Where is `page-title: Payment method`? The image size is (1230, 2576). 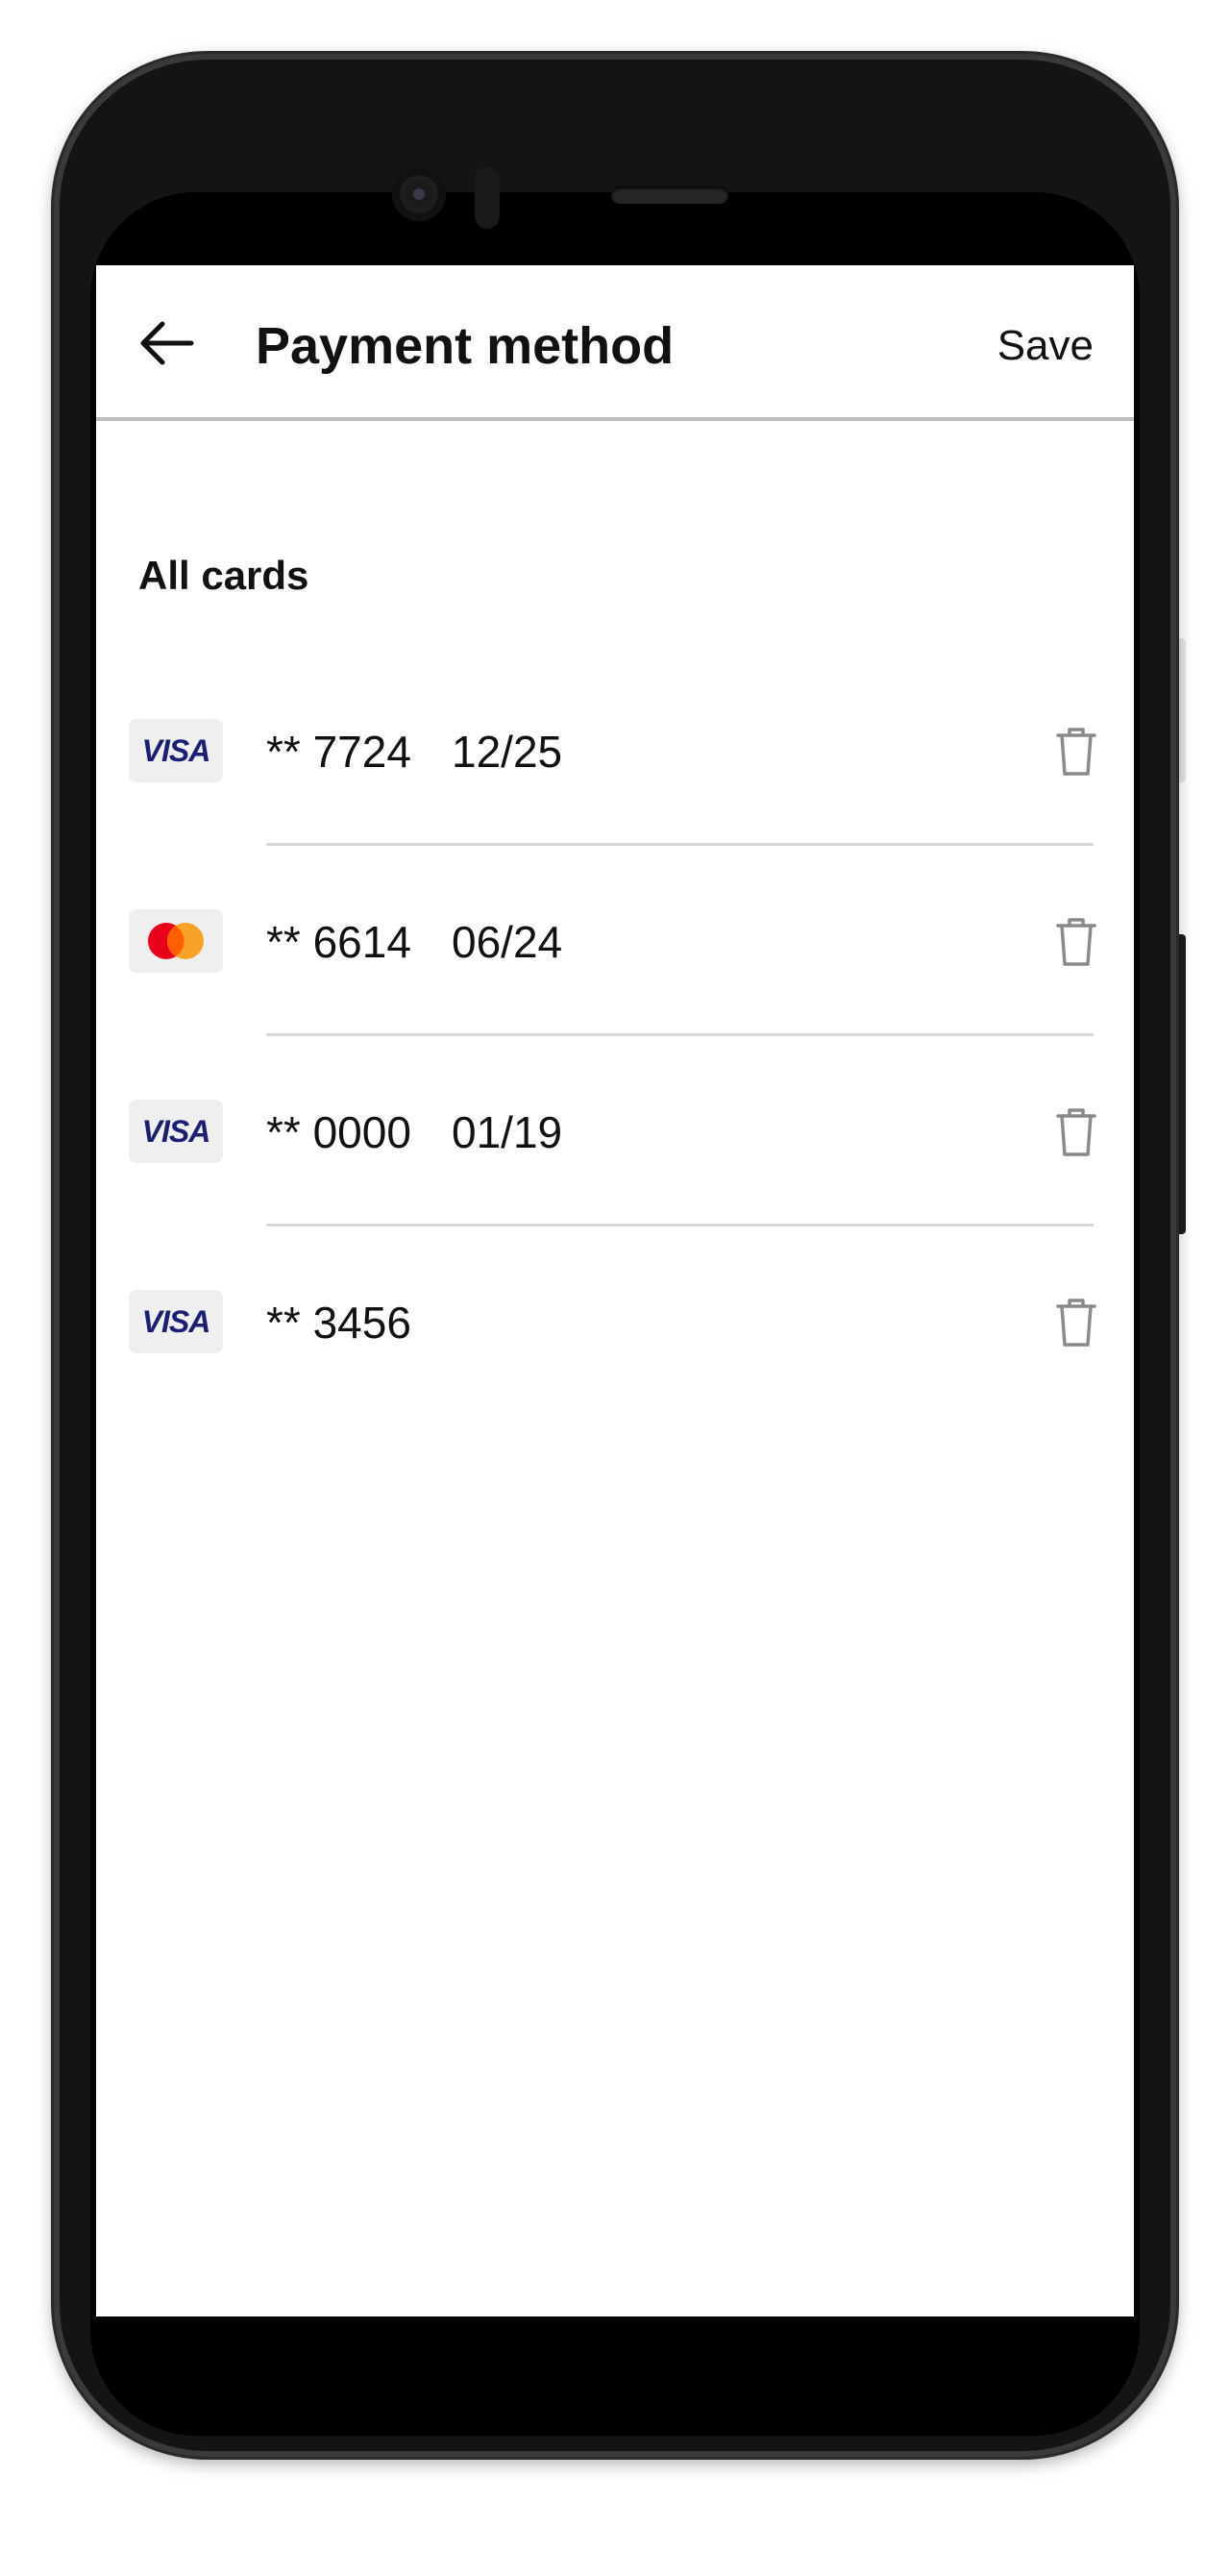 page-title: Payment method is located at coordinates (466, 346).